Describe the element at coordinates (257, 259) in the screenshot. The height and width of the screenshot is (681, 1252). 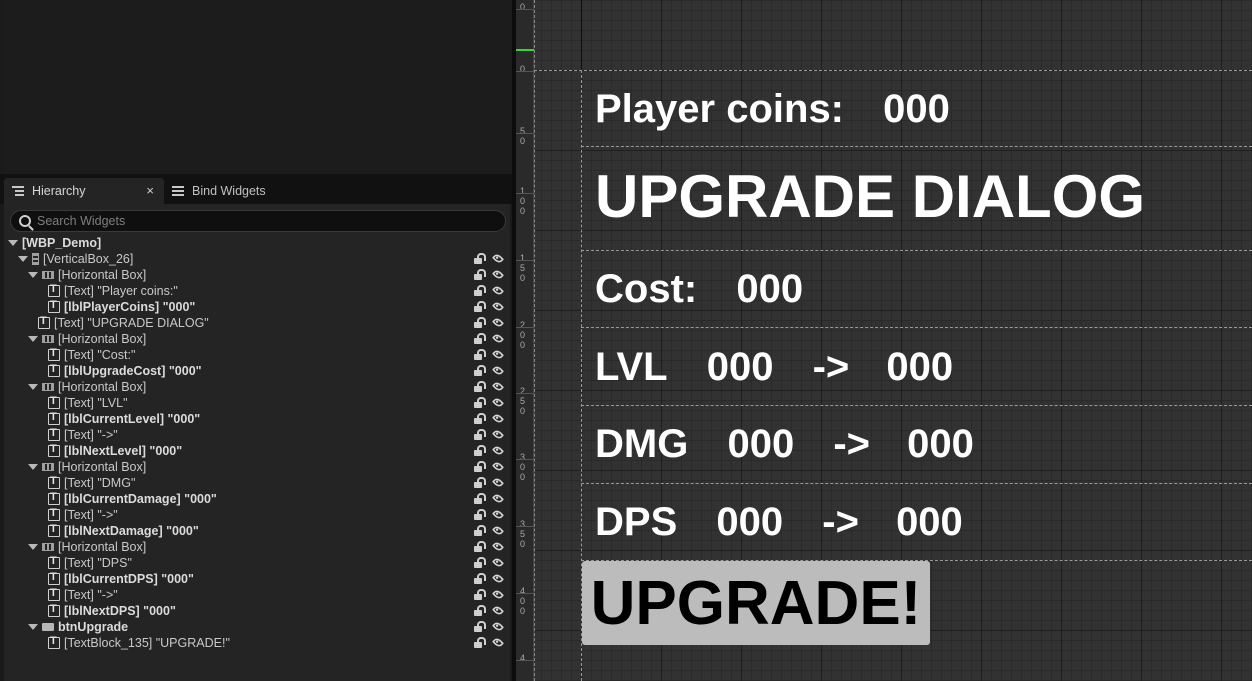
I see `tree-row: [VerticalBox_26]` at that location.